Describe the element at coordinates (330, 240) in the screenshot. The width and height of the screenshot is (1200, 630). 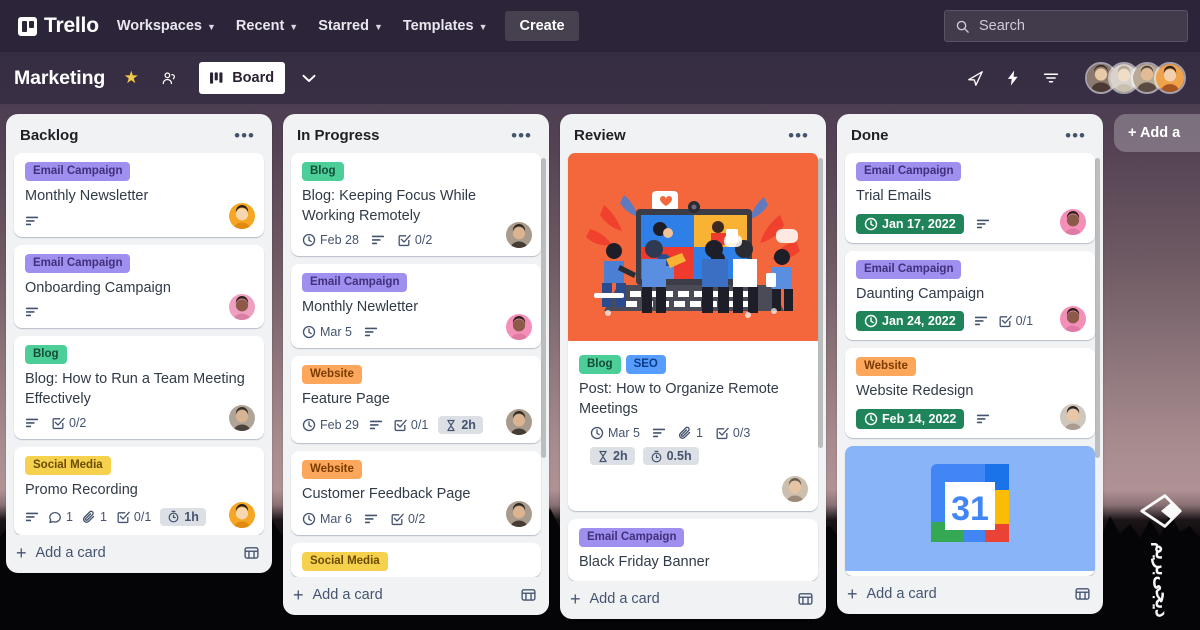
I see `due-date-badge: Feb 28` at that location.